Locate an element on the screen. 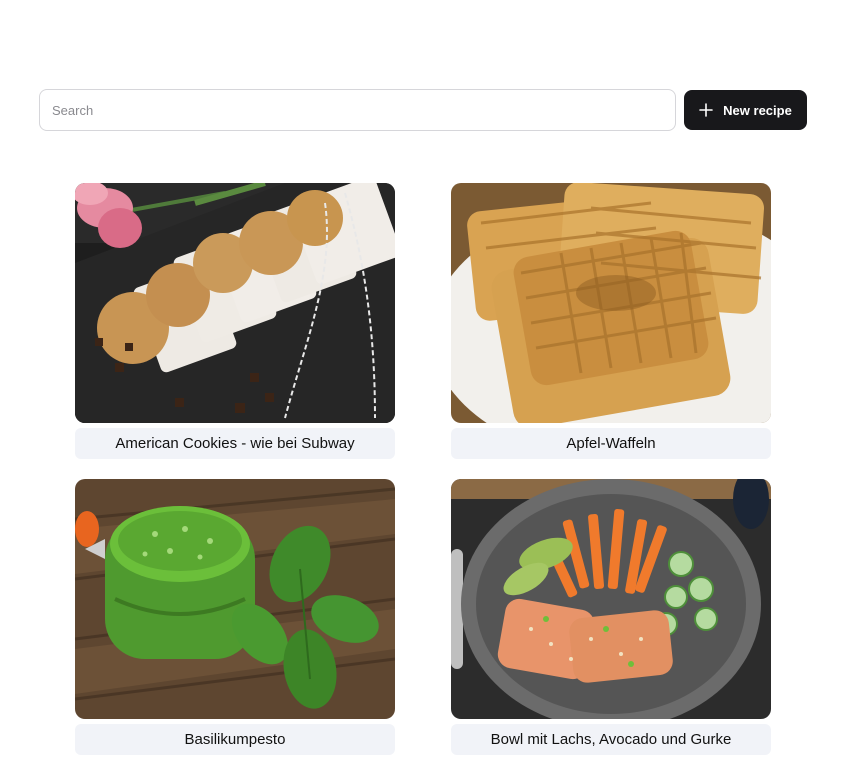  recipe-image-cookies is located at coordinates (235, 303).